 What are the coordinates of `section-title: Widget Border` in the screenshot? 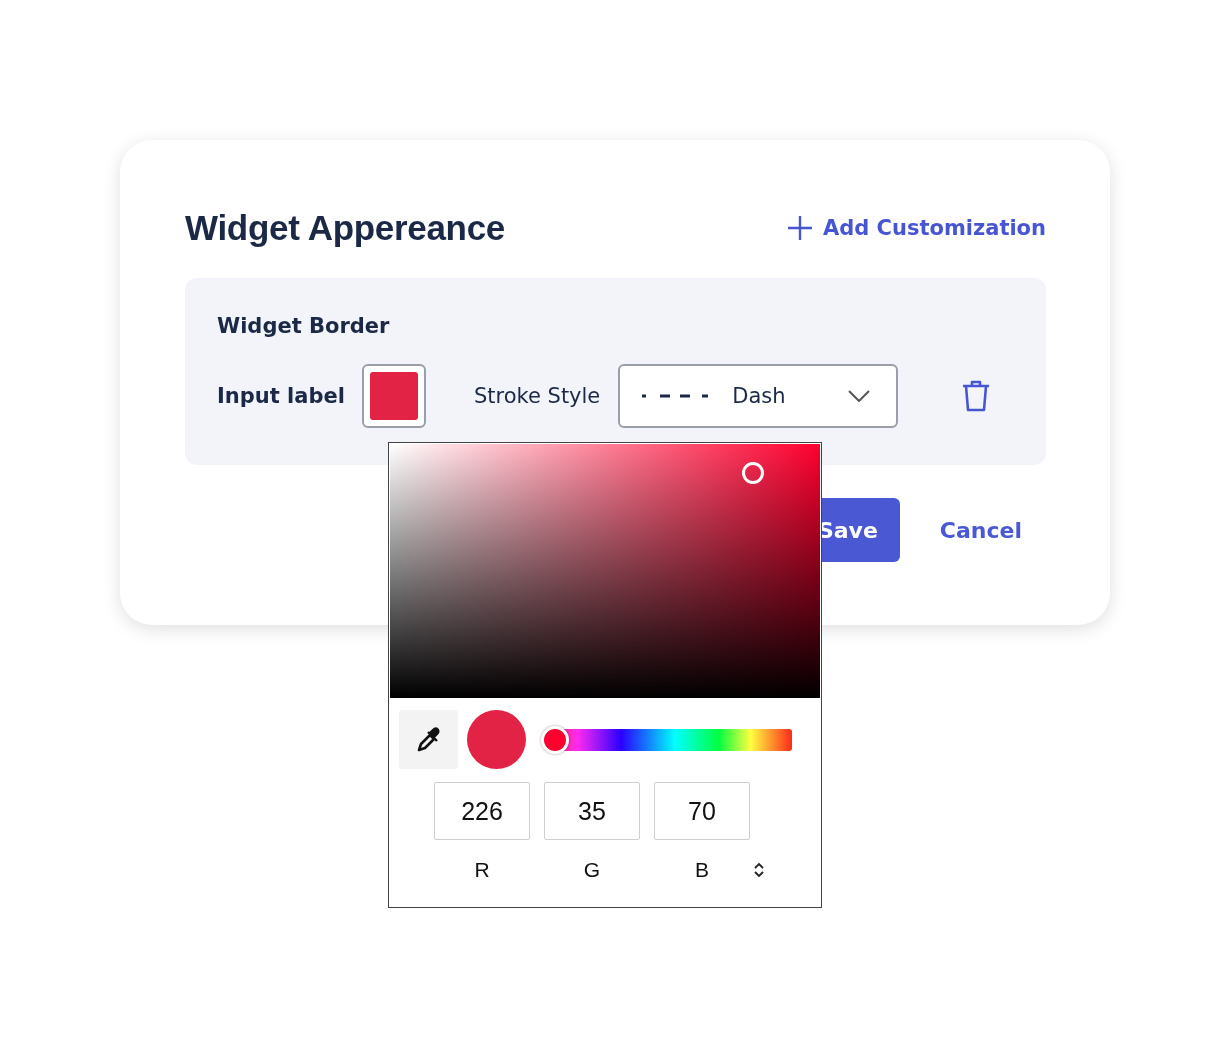 It's located at (304, 326).